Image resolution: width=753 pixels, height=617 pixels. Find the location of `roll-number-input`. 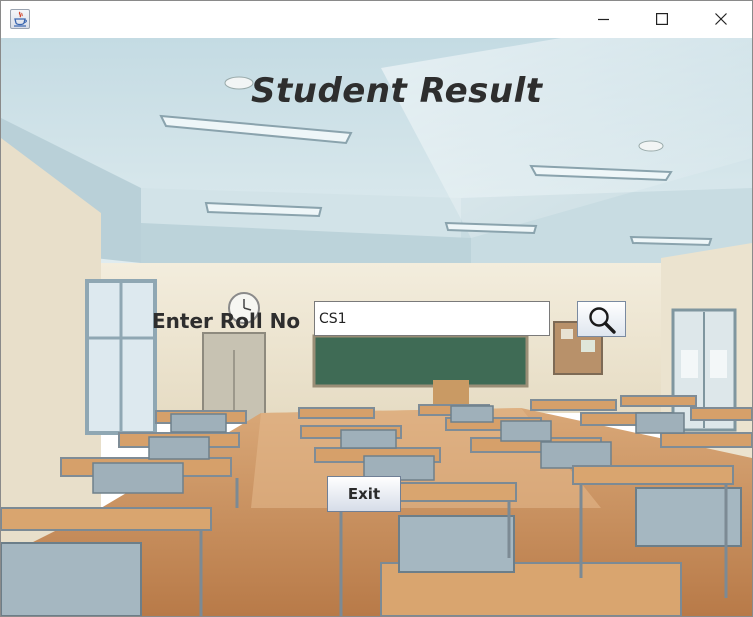

roll-number-input is located at coordinates (432, 318).